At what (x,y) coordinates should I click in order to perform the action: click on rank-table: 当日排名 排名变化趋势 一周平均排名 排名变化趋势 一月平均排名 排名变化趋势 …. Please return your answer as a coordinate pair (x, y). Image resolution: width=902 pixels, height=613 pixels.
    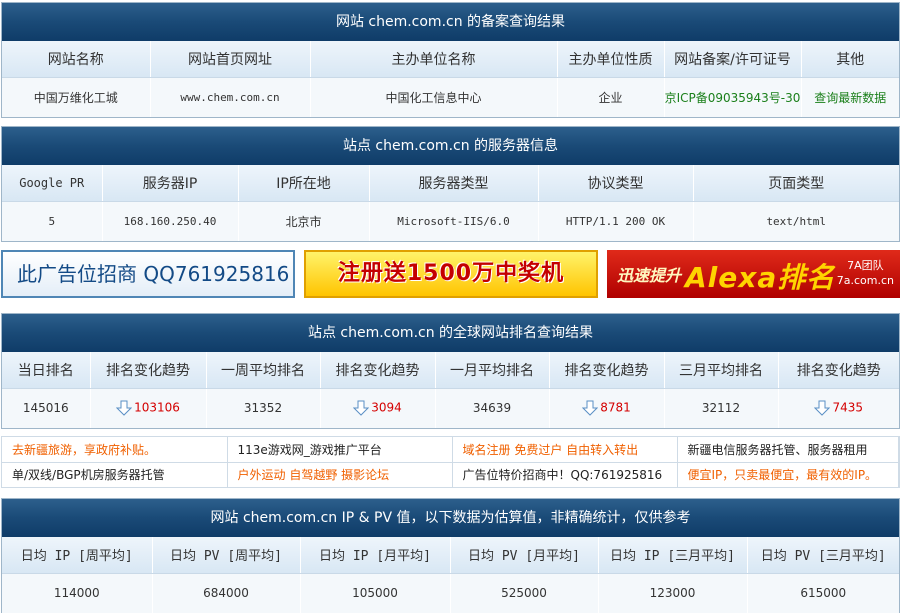
    Looking at the image, I should click on (450, 390).